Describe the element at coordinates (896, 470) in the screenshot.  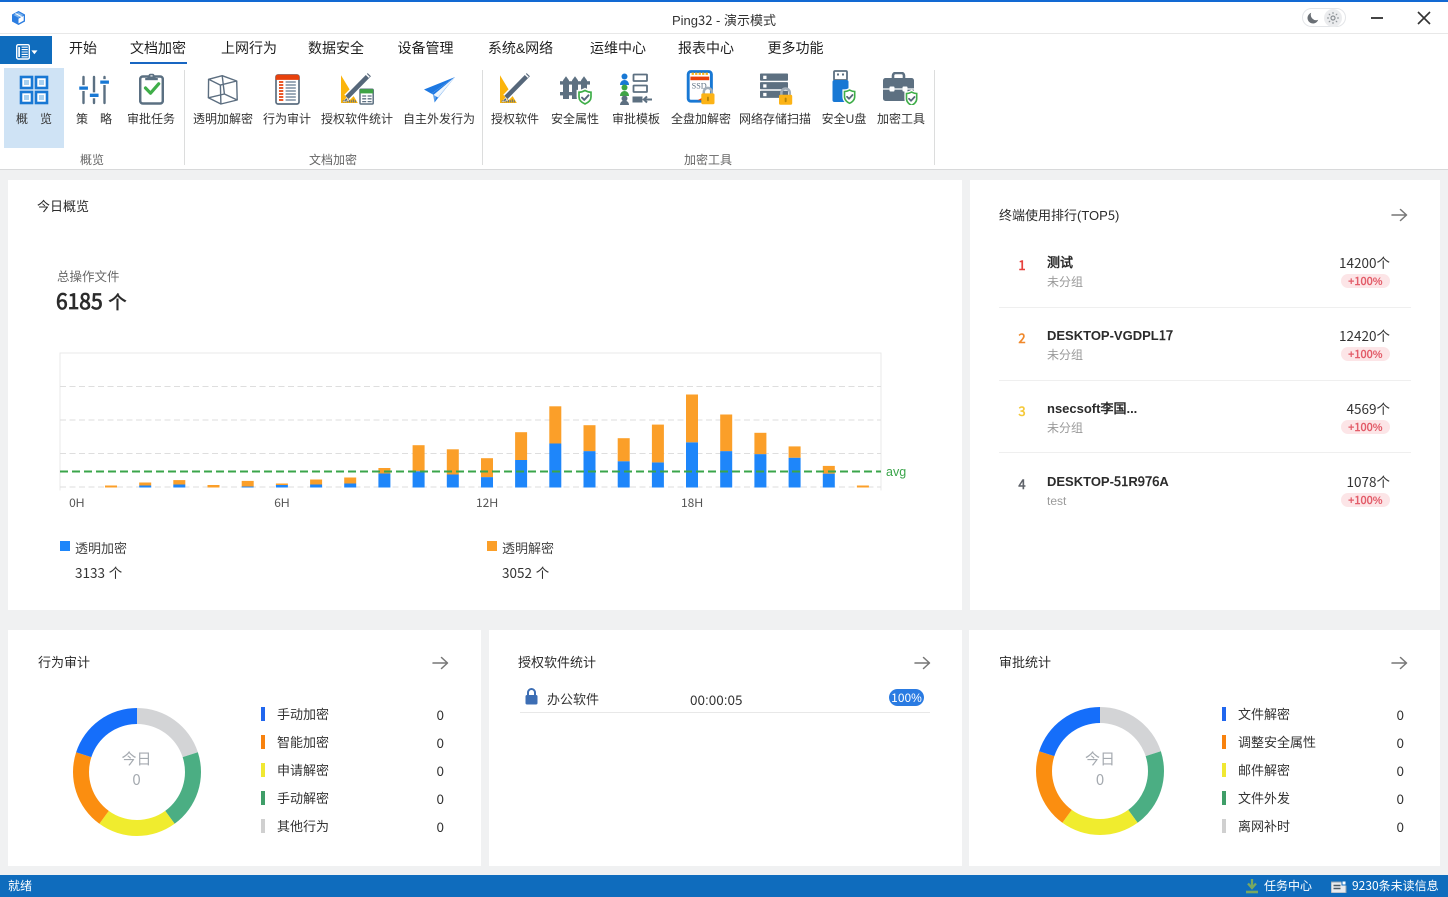
I see `svg-text: avg` at that location.